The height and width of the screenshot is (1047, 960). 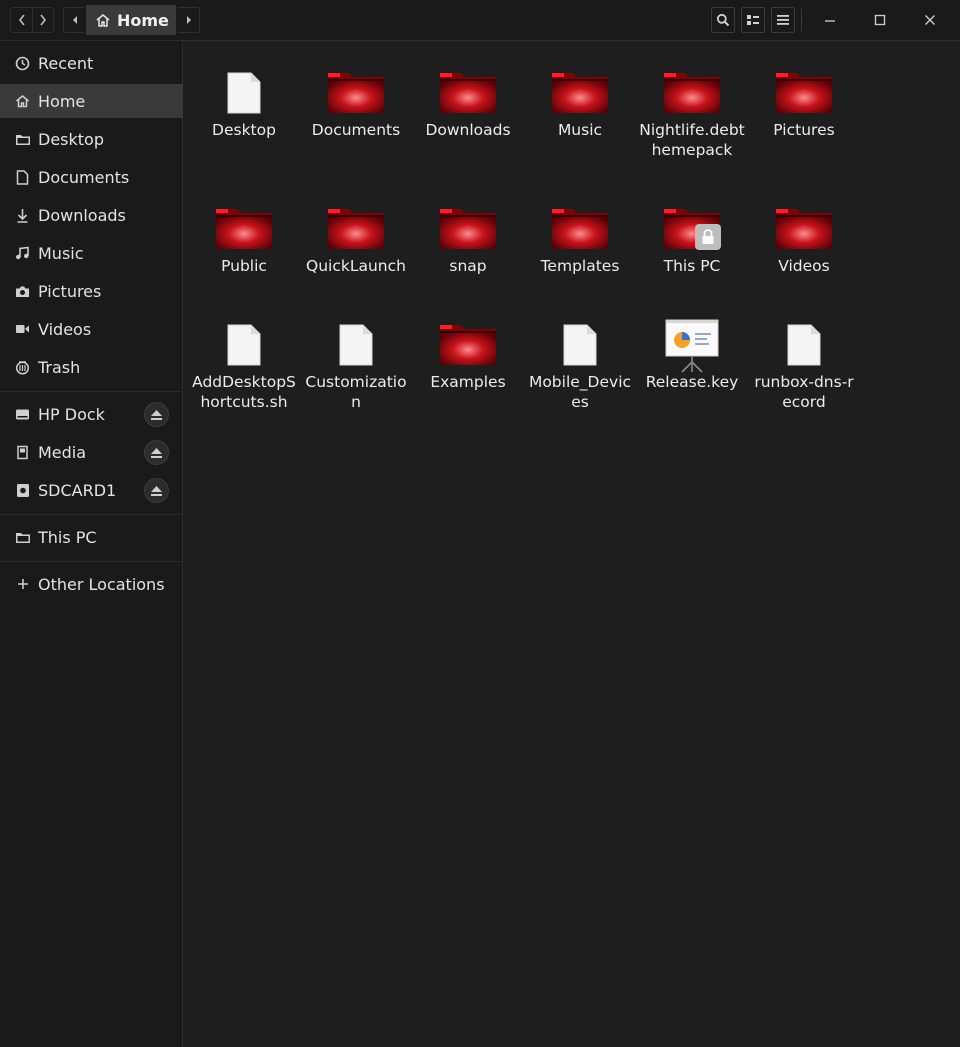 What do you see at coordinates (101, 584) in the screenshot?
I see `sidebar-item-label: Other Locations` at bounding box center [101, 584].